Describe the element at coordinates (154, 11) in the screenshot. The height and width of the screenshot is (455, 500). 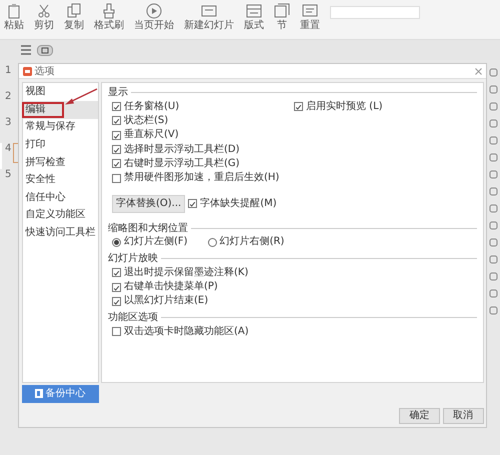
I see `play-icon` at that location.